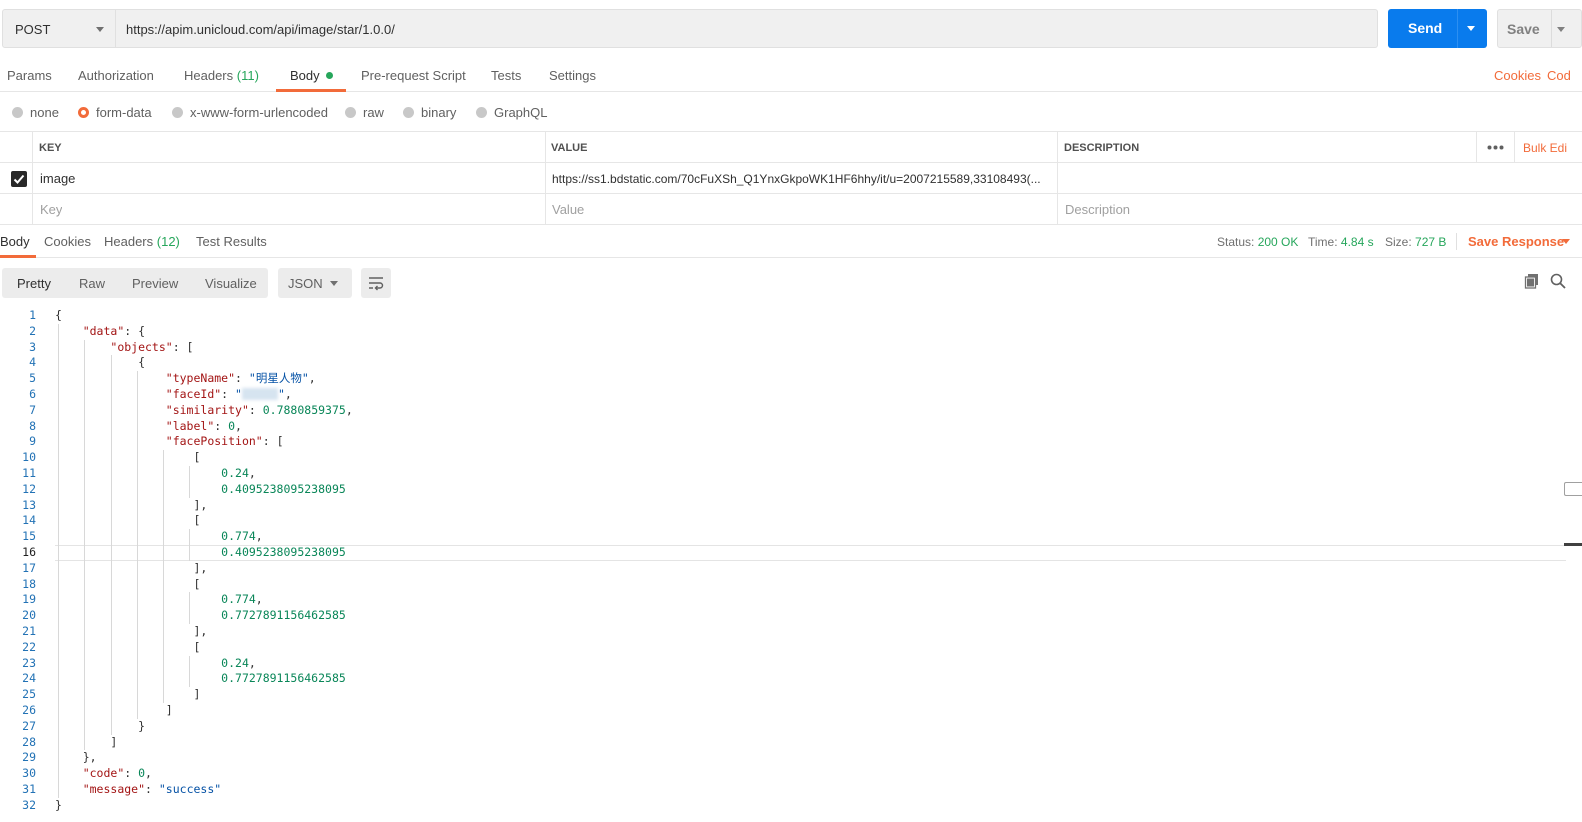 This screenshot has width=1582, height=822. I want to click on row-enabled-checkbox, so click(19, 179).